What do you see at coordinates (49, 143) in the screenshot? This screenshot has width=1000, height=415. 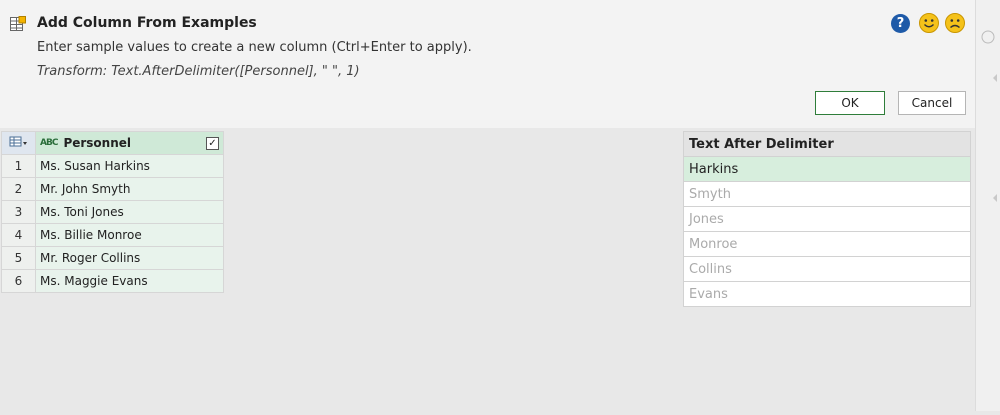 I see `abc-type-icon: ABC` at bounding box center [49, 143].